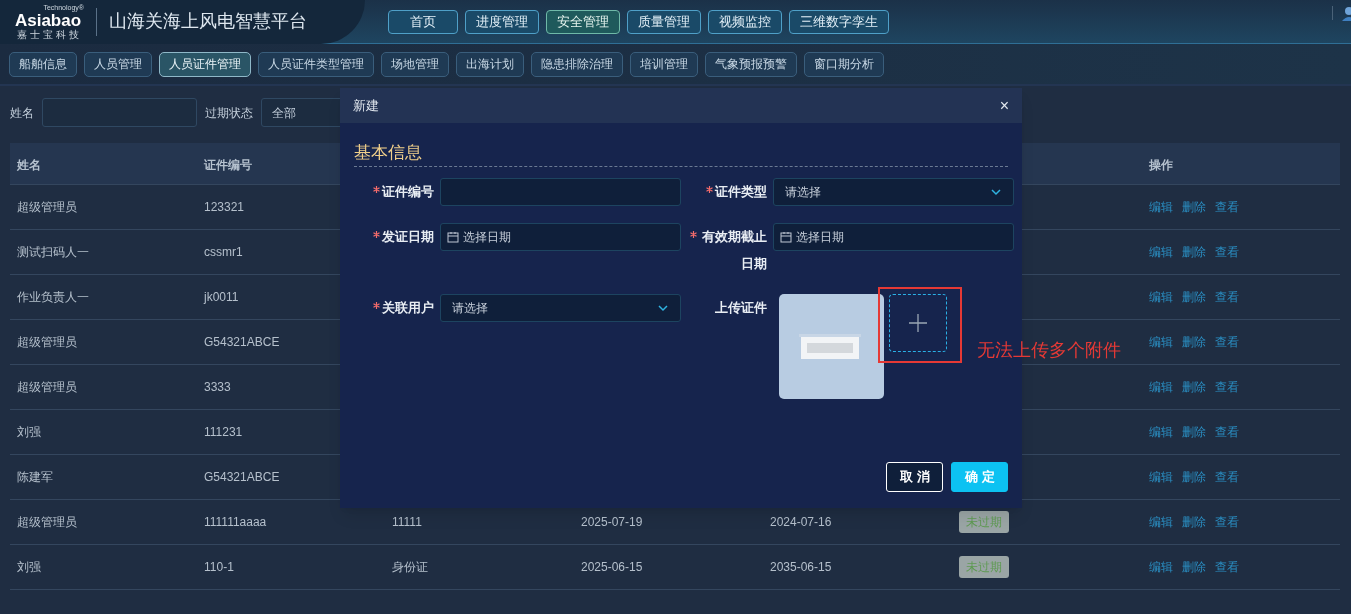 Image resolution: width=1351 pixels, height=614 pixels. I want to click on nav-tab: 视频监控, so click(745, 21).